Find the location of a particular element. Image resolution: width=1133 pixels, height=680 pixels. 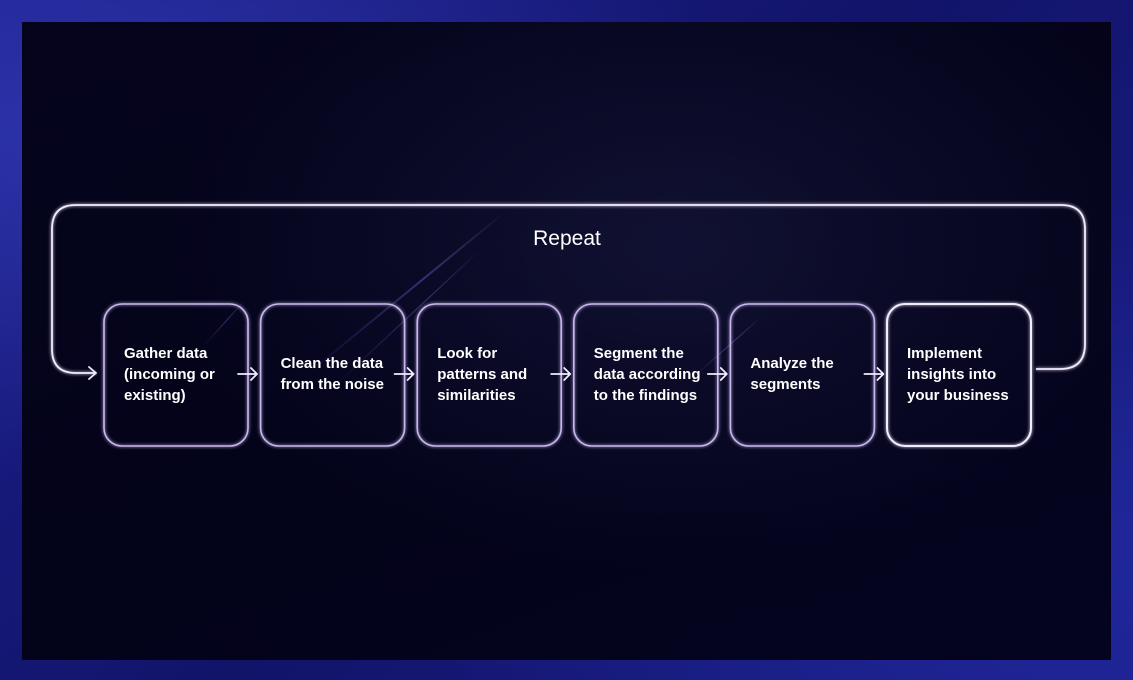

step-label-5: Analyze the segments is located at coordinates (792, 374).